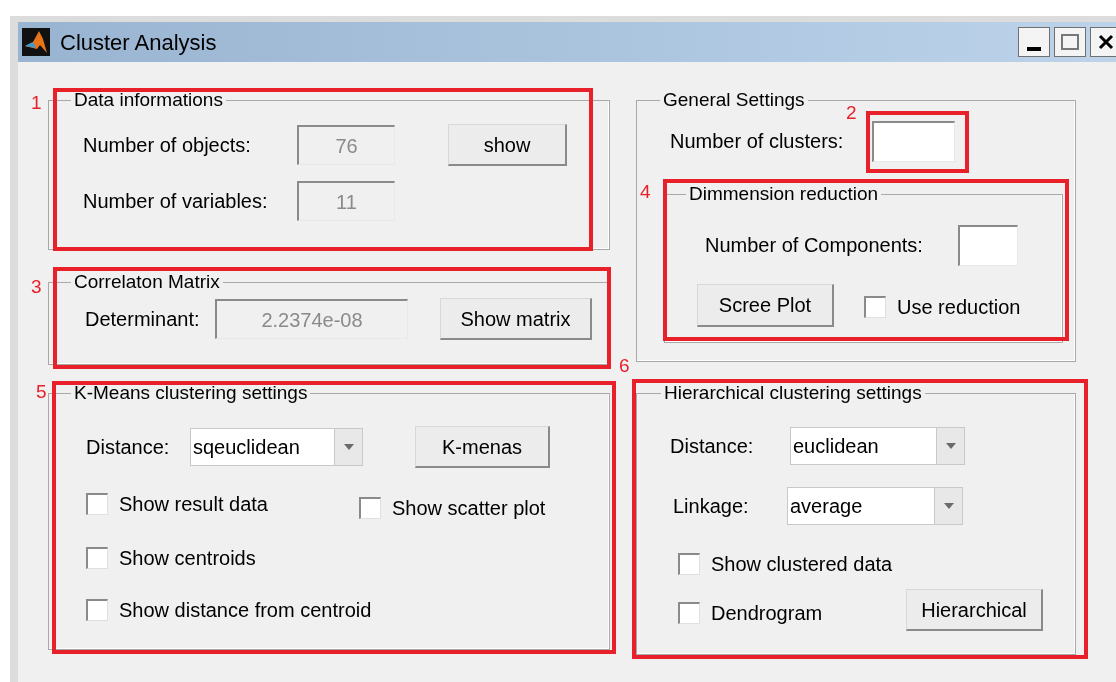 Image resolution: width=1116 pixels, height=682 pixels. What do you see at coordinates (877, 446) in the screenshot?
I see `dropdown: euclidean` at bounding box center [877, 446].